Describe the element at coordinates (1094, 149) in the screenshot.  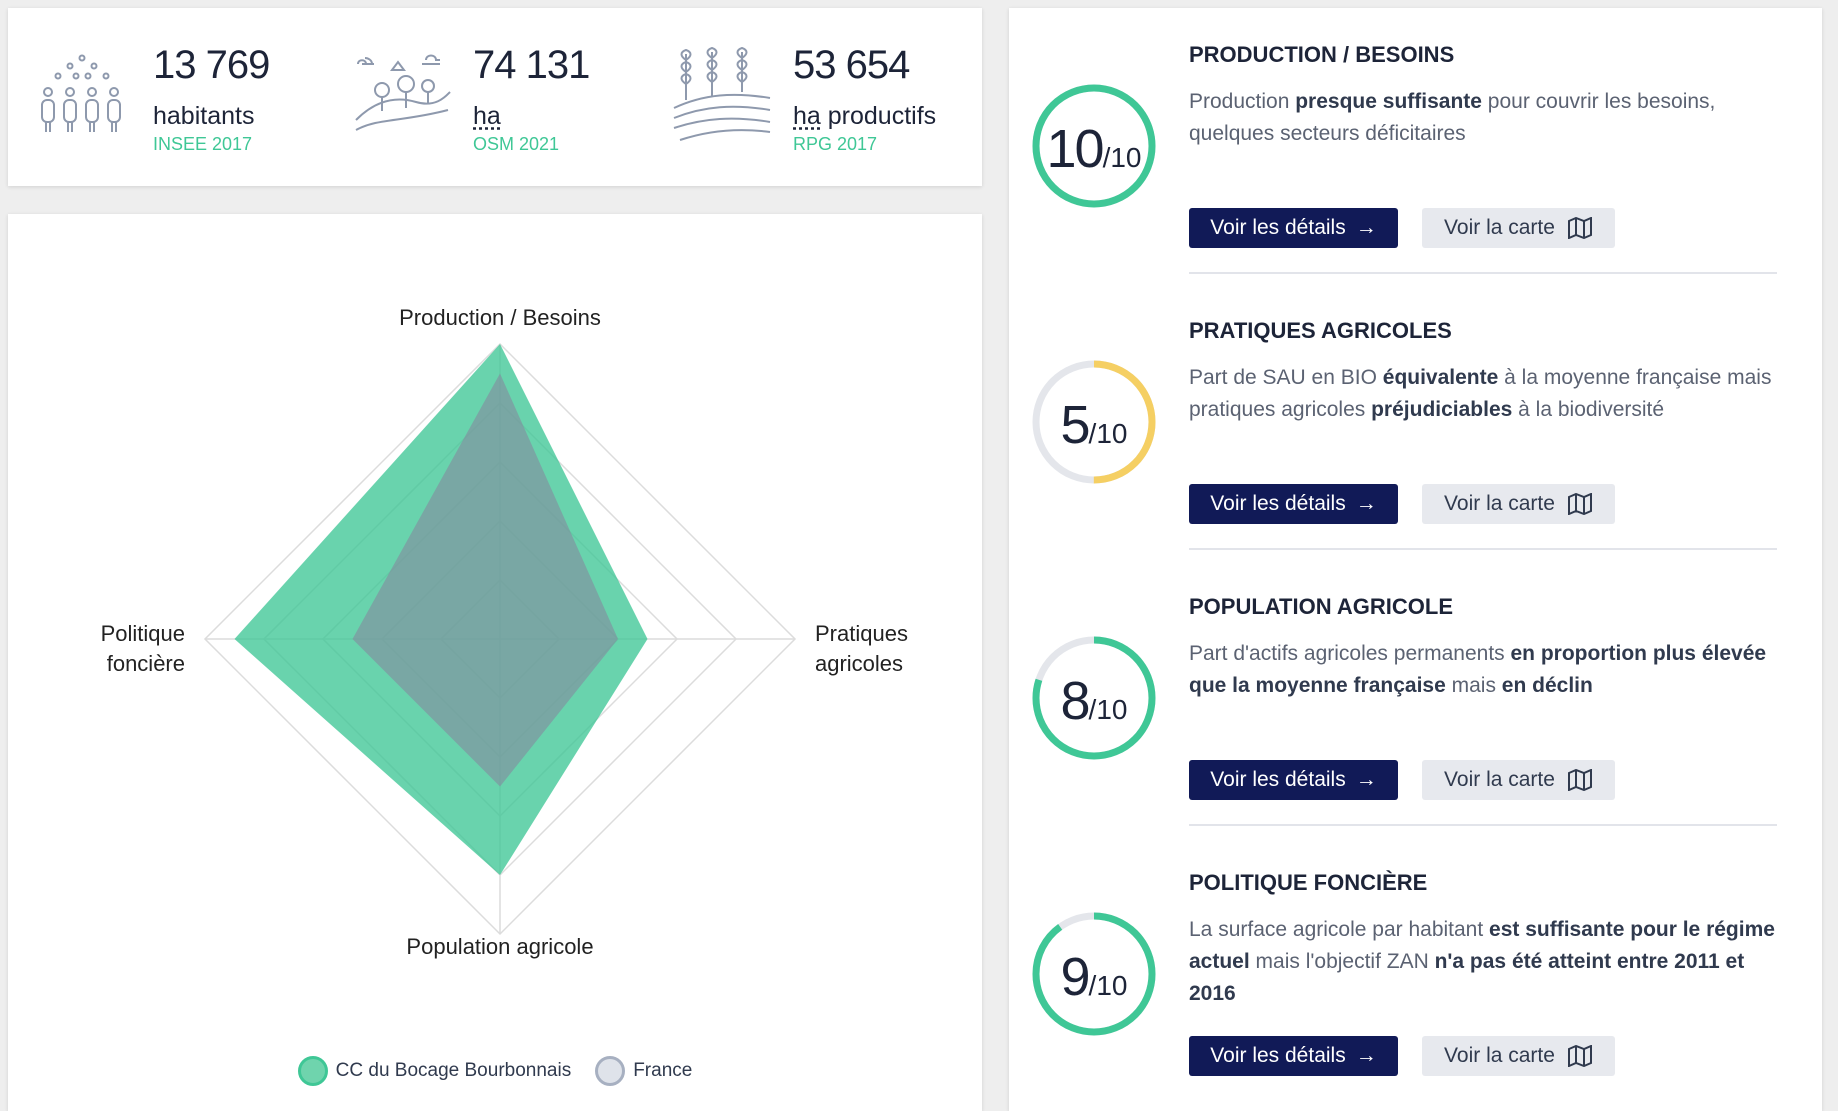
I see `score-value: 10/10` at that location.